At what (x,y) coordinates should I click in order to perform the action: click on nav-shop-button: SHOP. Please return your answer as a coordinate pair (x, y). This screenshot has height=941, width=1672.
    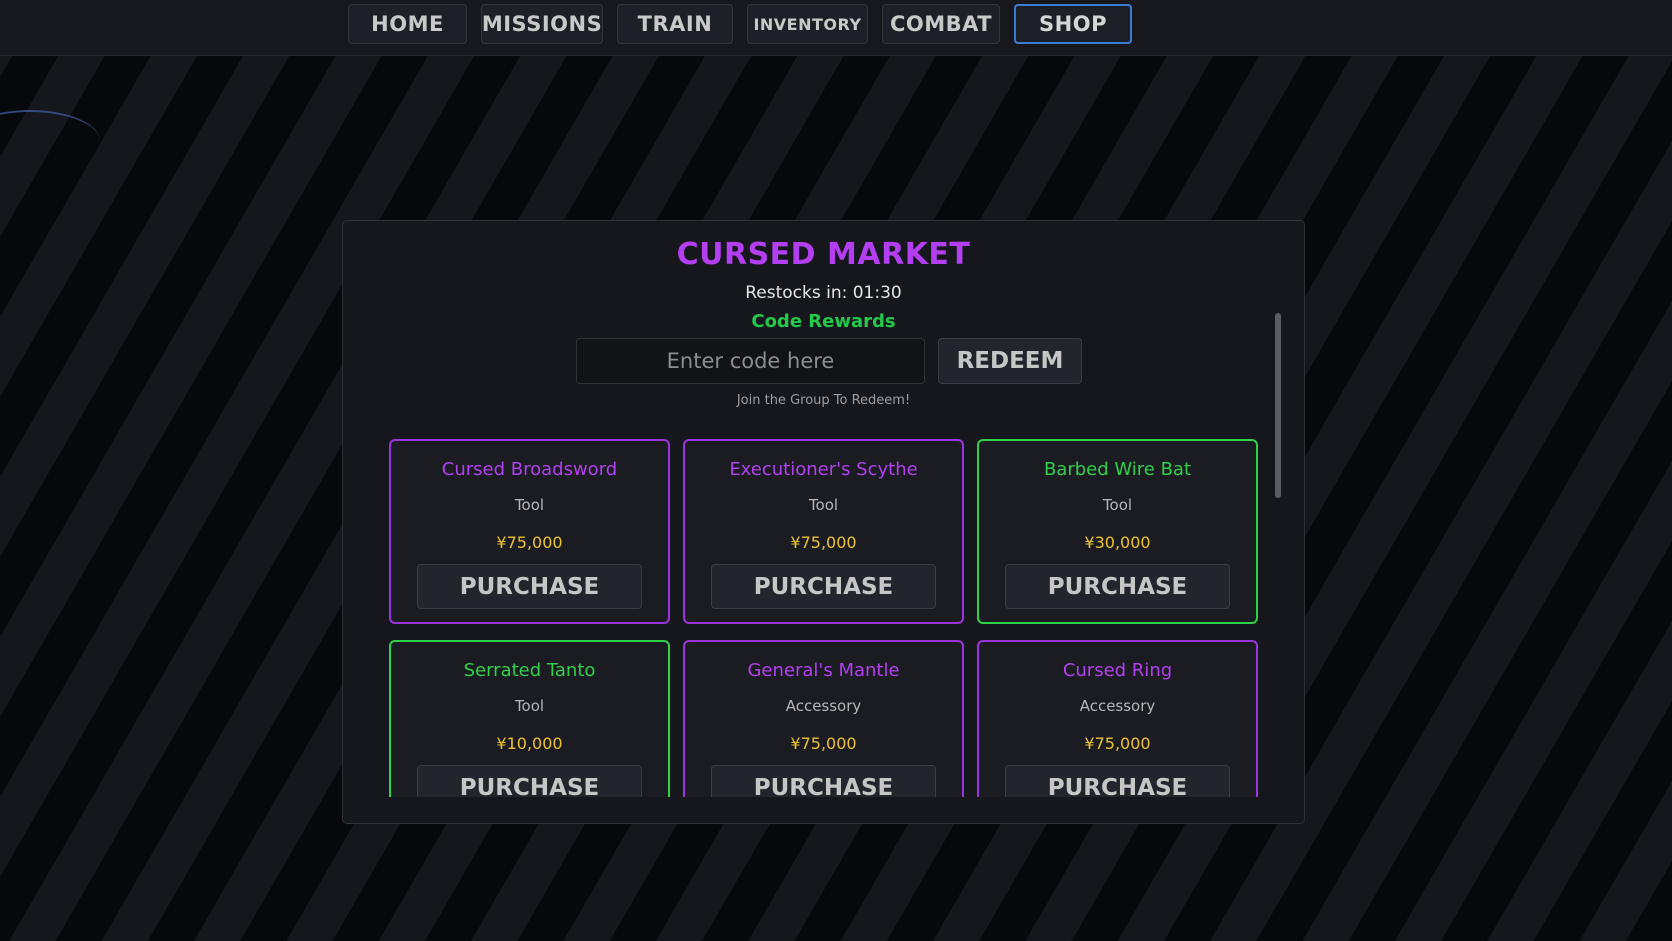
    Looking at the image, I should click on (1073, 24).